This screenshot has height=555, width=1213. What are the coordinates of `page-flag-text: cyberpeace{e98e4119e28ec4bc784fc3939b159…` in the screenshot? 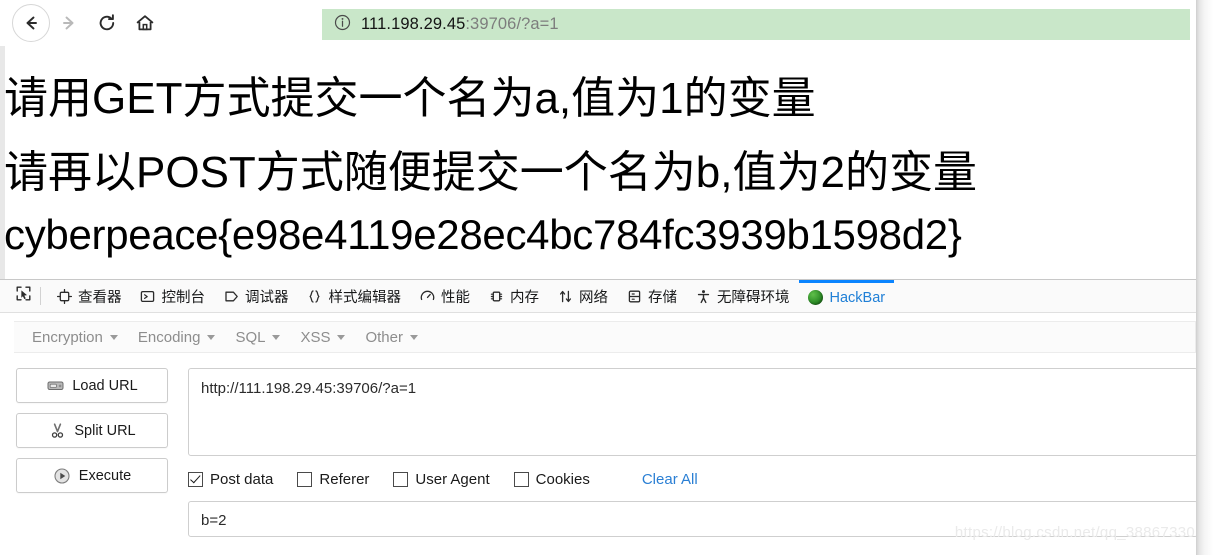 It's located at (483, 234).